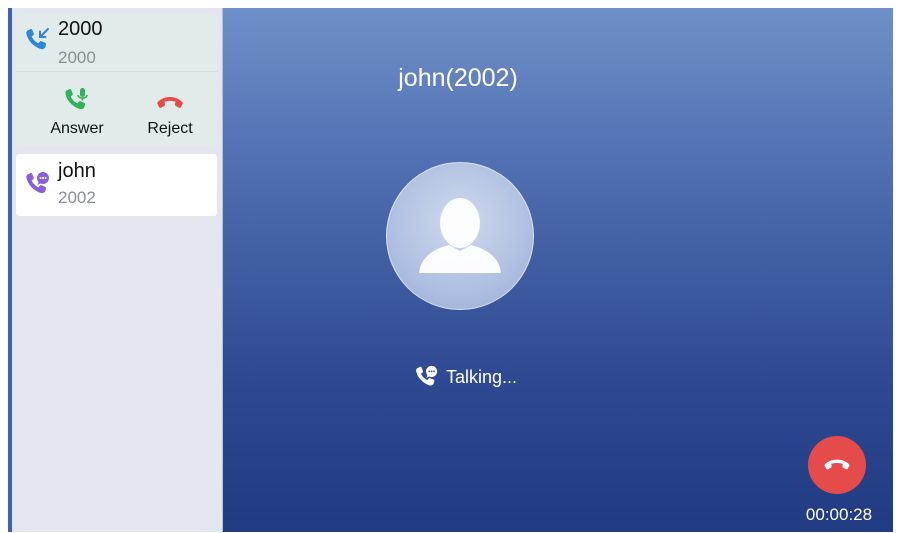 The height and width of the screenshot is (533, 899). Describe the element at coordinates (458, 78) in the screenshot. I see `call-title: john(2002)` at that location.